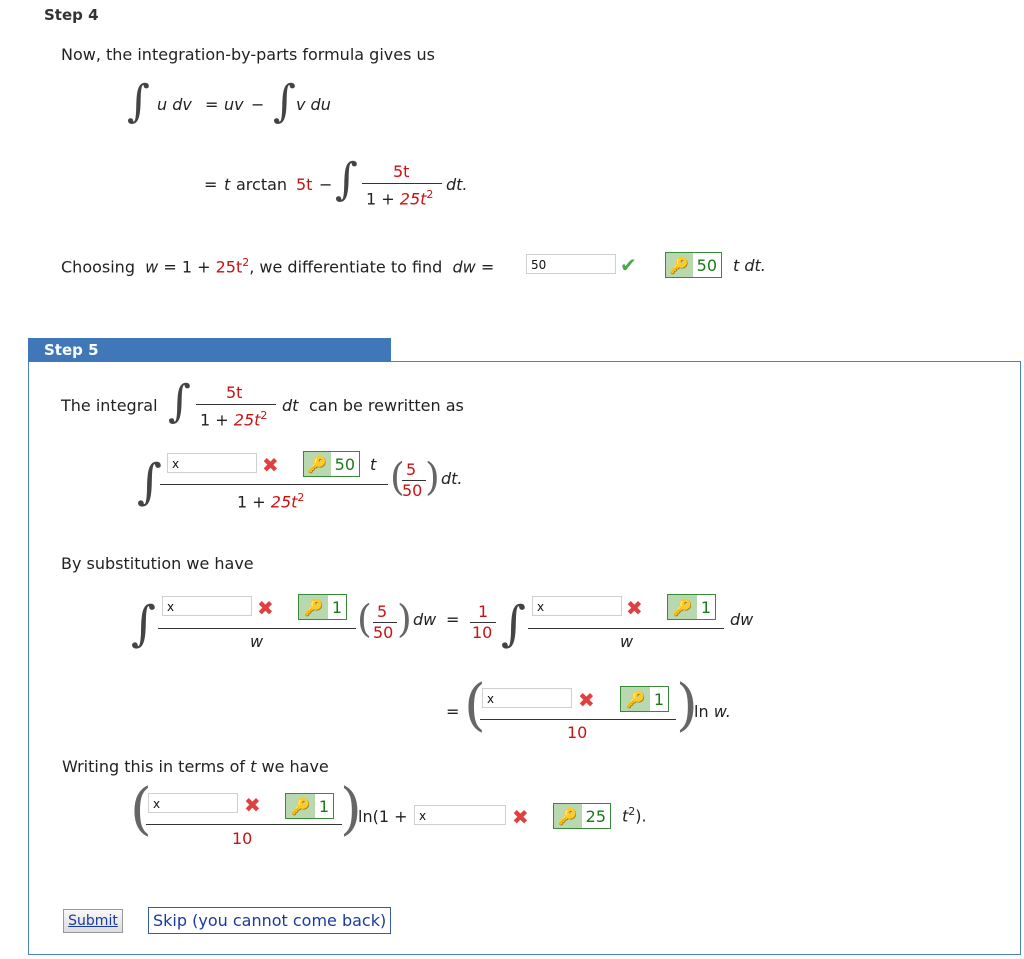  I want to click on second-ln: ln w., so click(712, 711).